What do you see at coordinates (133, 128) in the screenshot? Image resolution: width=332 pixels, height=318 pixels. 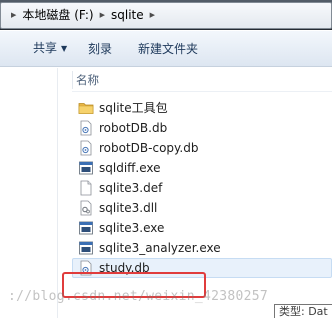 I see `file-name: robotDB.db` at bounding box center [133, 128].